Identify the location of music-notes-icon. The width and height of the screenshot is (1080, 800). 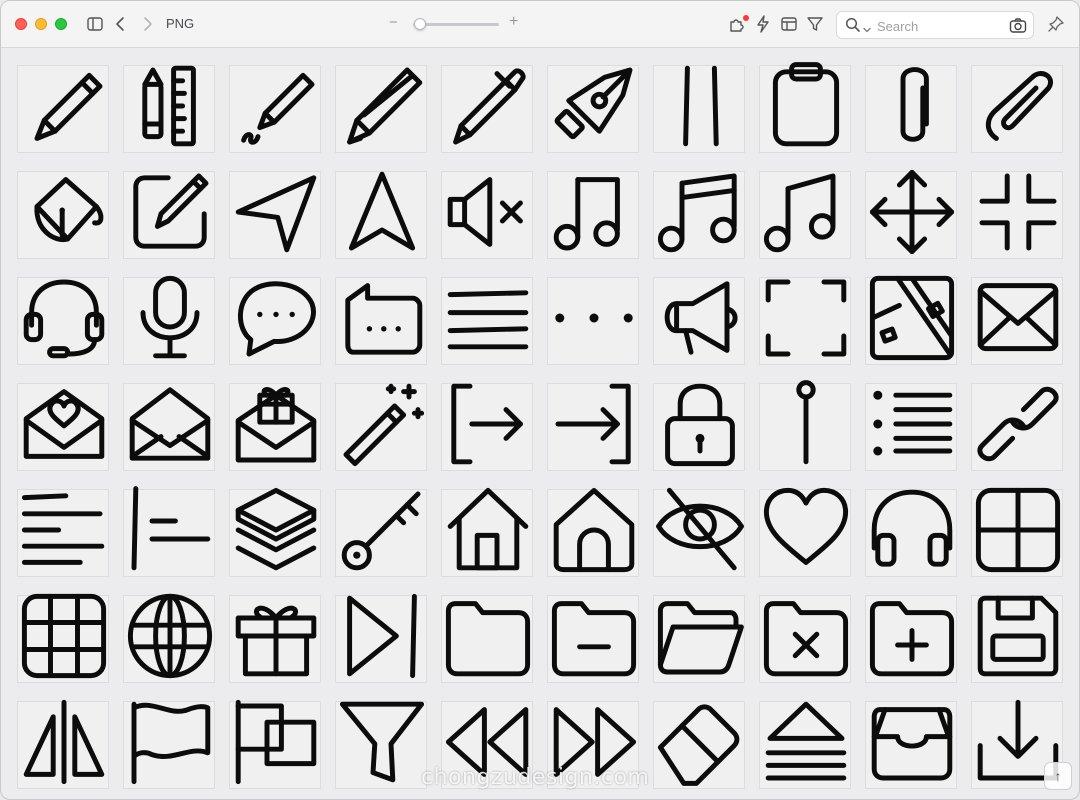
(806, 212).